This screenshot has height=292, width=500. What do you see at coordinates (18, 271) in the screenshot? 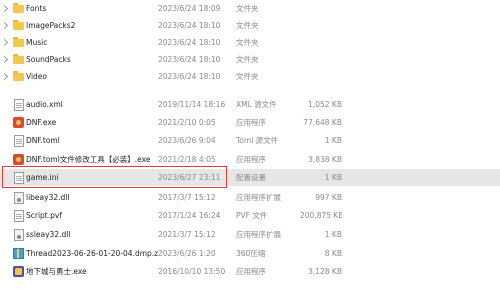
I see `game-icon` at bounding box center [18, 271].